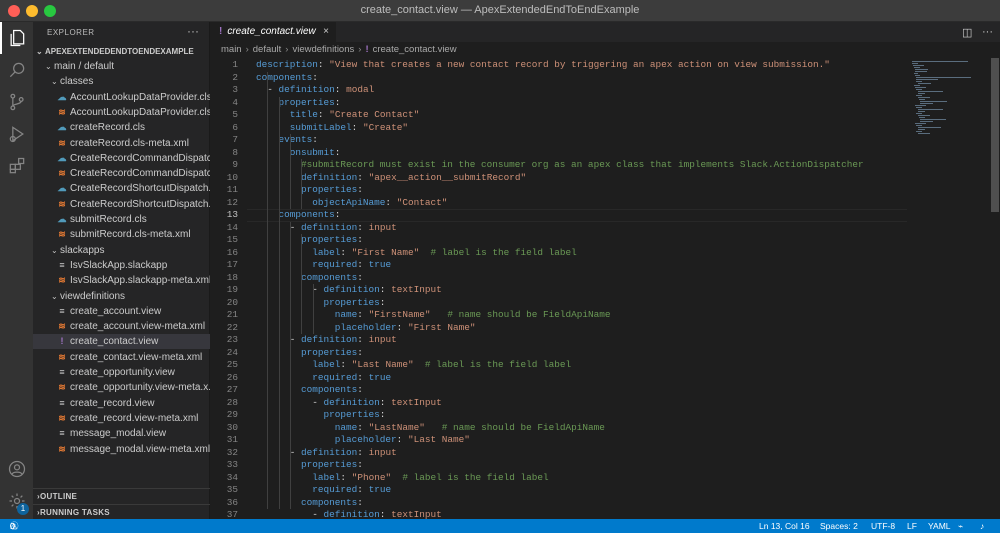 This screenshot has width=1000, height=533. What do you see at coordinates (995, 135) in the screenshot?
I see `scrollbar-thumb` at bounding box center [995, 135].